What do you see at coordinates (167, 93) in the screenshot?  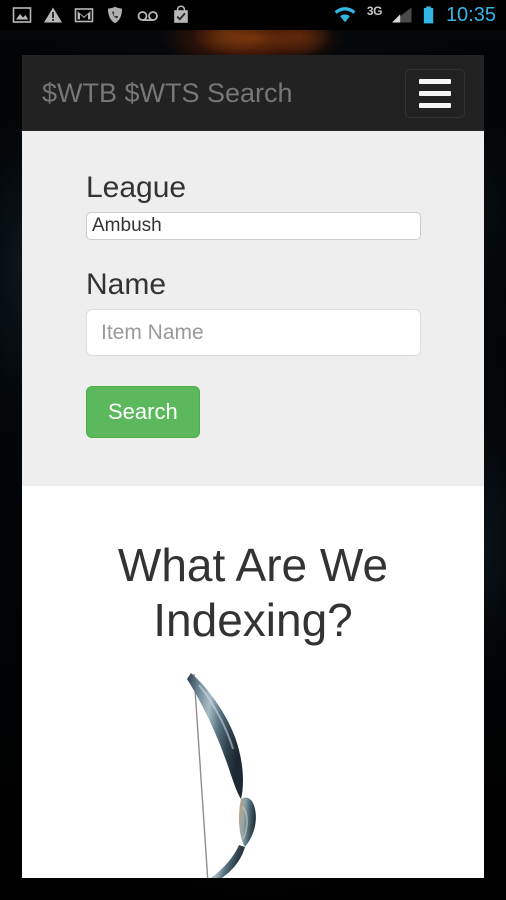 I see `navbar-brand: $WTB $WTS Search` at bounding box center [167, 93].